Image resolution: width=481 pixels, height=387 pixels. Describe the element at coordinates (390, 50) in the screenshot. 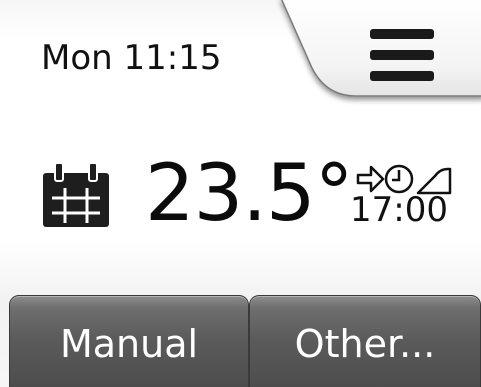

I see `menu-button` at that location.